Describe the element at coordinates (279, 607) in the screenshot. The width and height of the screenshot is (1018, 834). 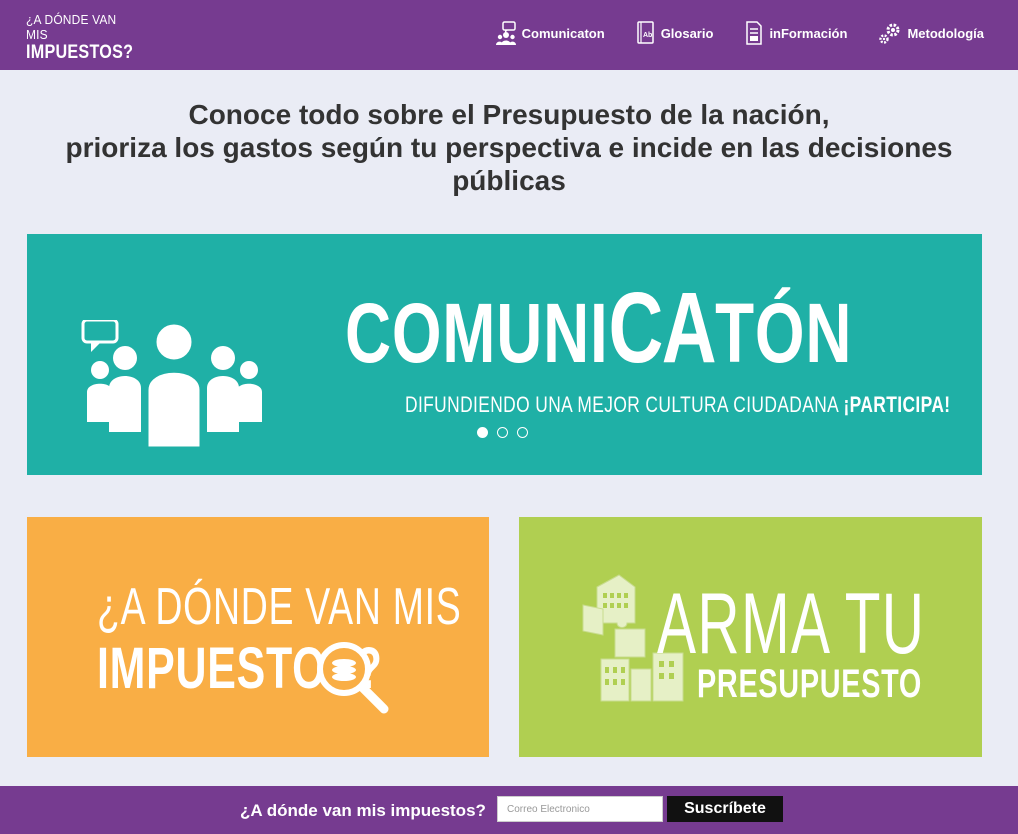
I see `impuestos-tile-line-1: ¿A DÓNDE VAN MIS` at that location.